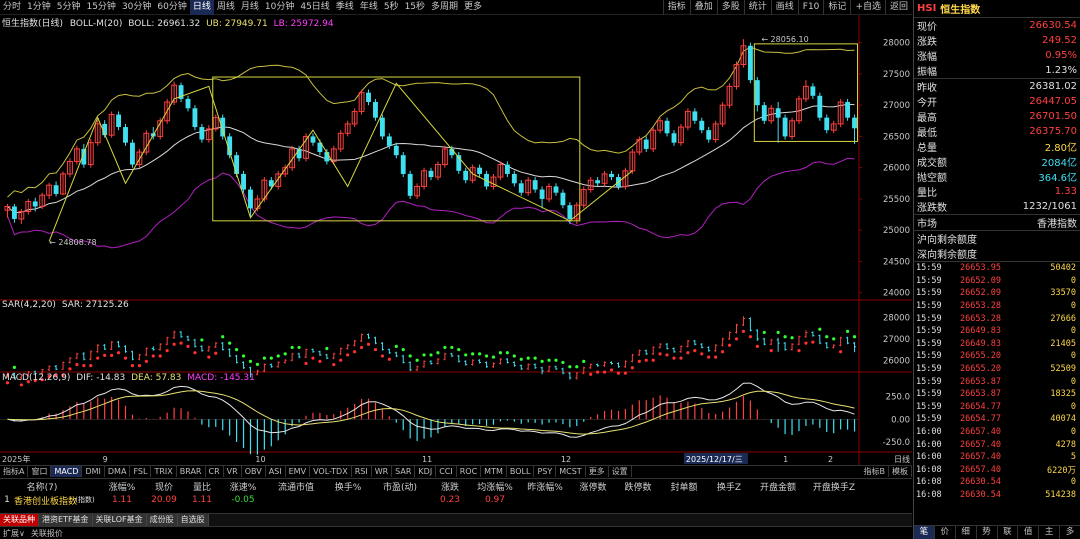 Image resolution: width=1080 pixels, height=539 pixels. Describe the element at coordinates (42, 486) in the screenshot. I see `column-header: 名称(7)` at that location.